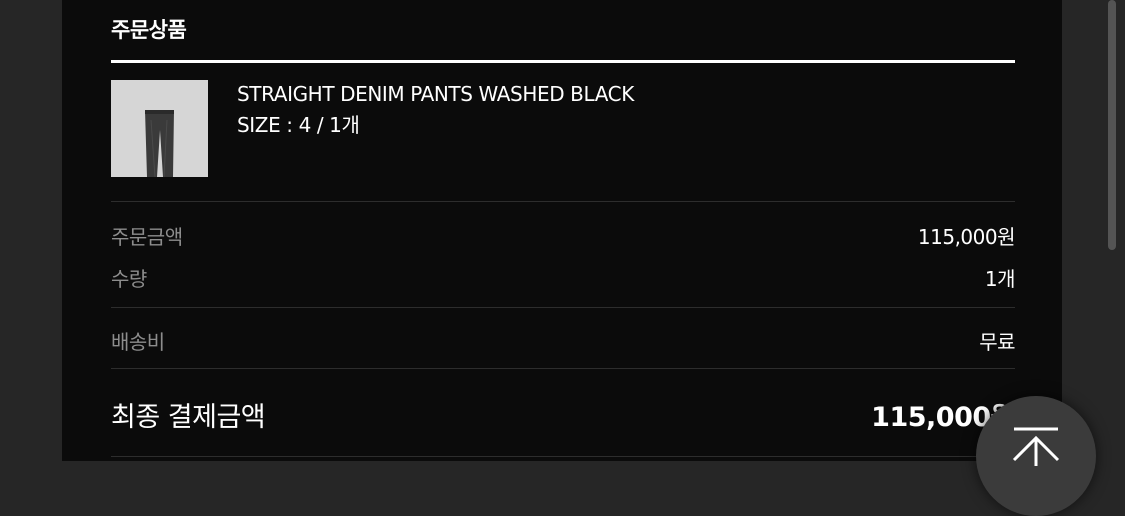 The height and width of the screenshot is (516, 1125). I want to click on total-label: 최종 결제금액, so click(188, 417).